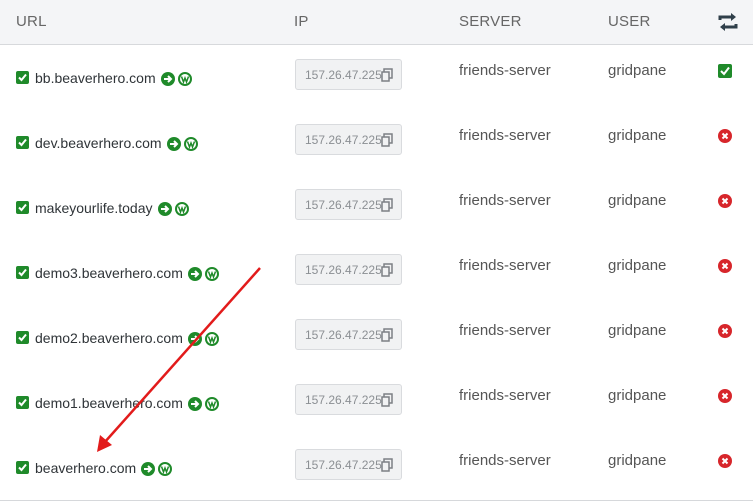  I want to click on site-url-link: makeyourlife.today, so click(94, 208).